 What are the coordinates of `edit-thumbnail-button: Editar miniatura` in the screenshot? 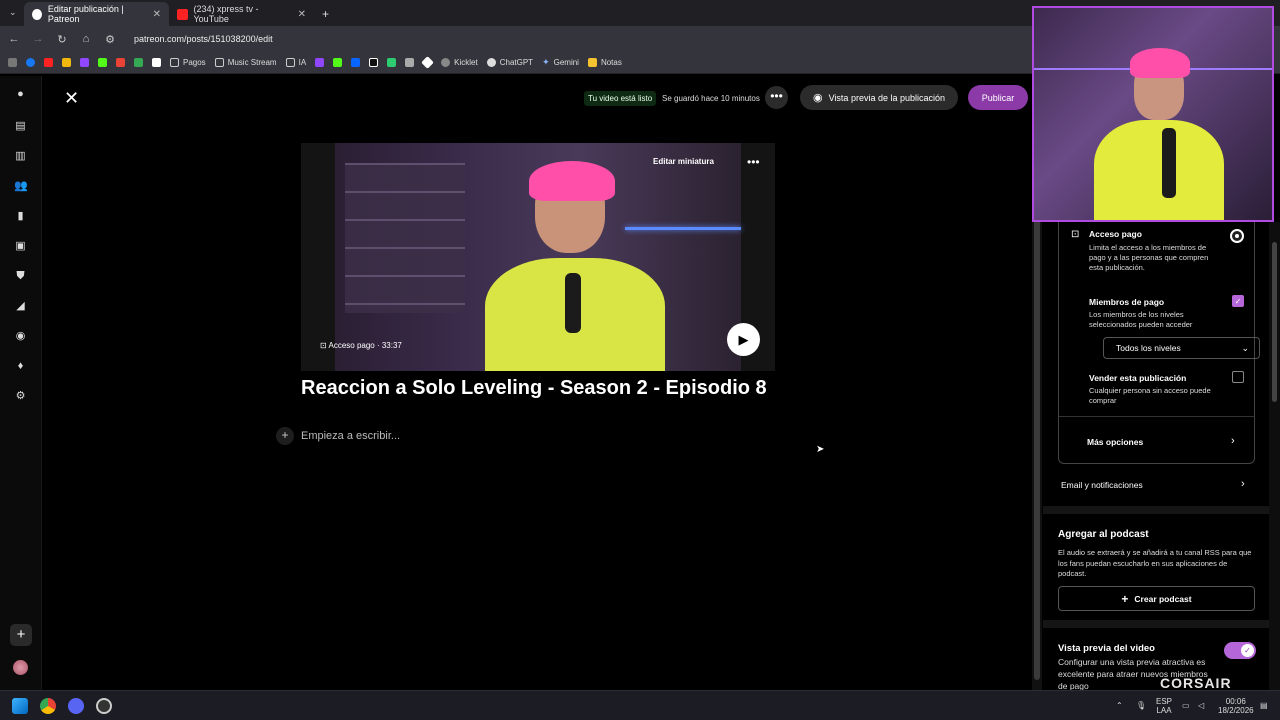 It's located at (683, 161).